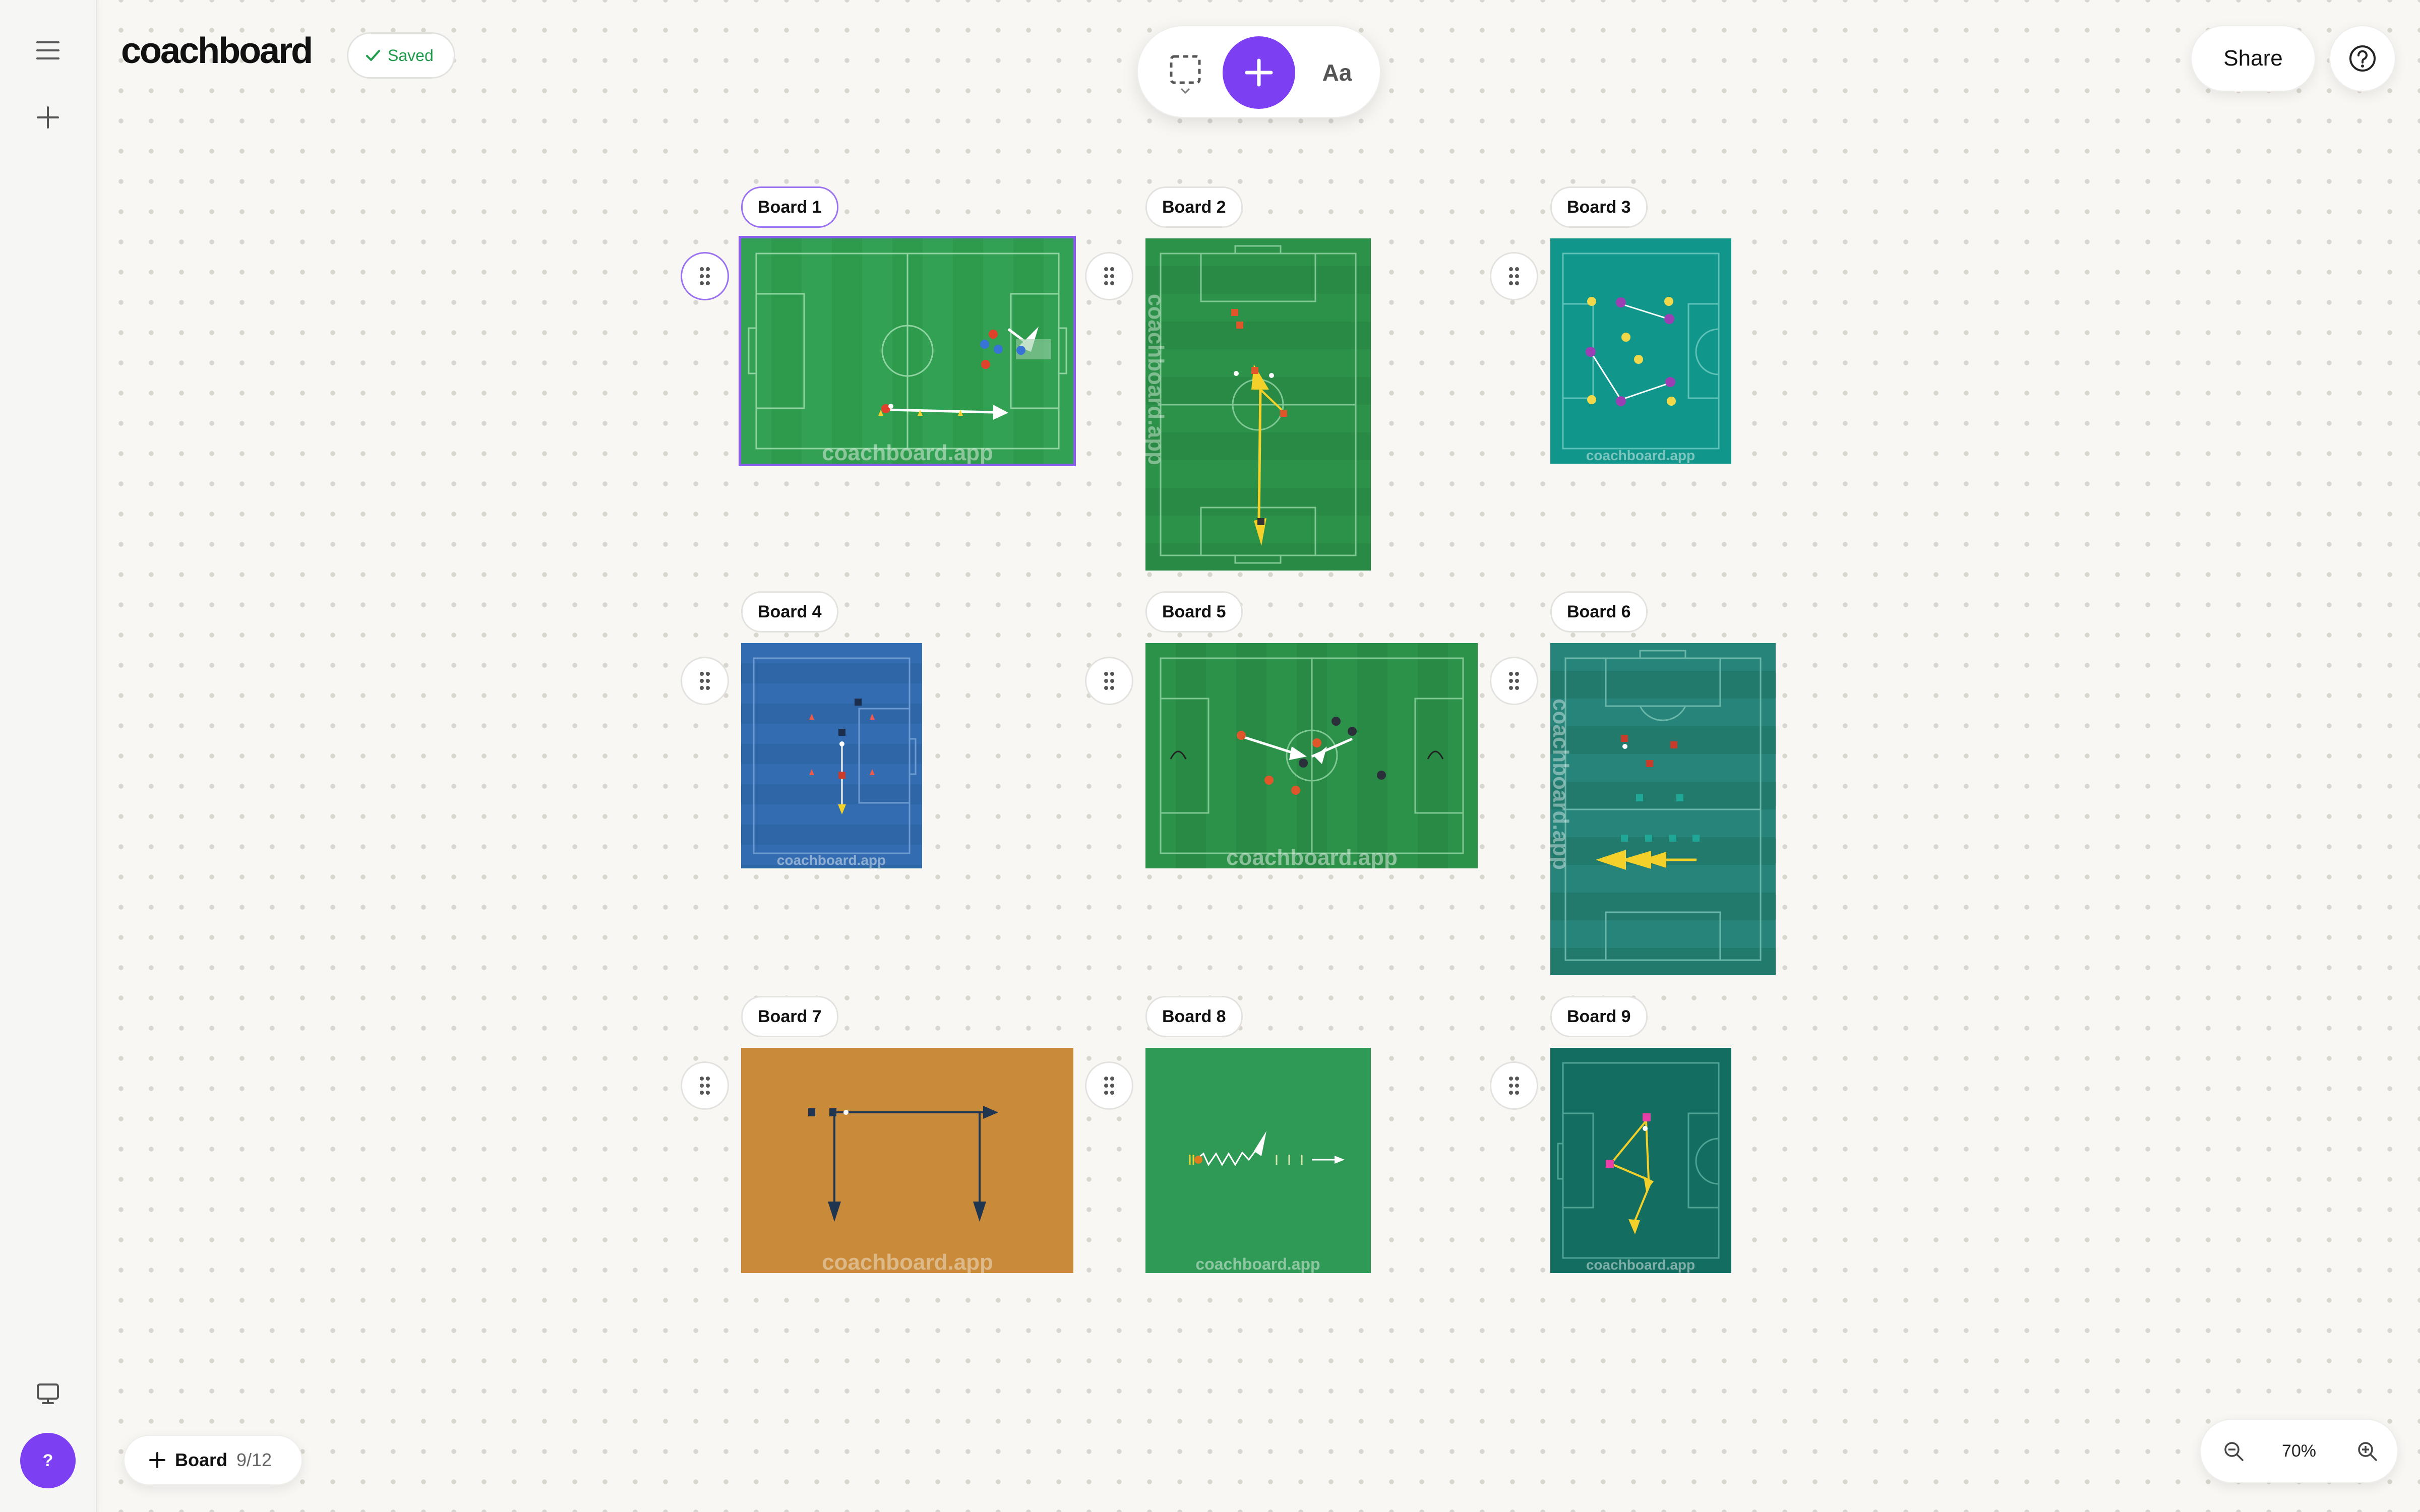 Image resolution: width=2420 pixels, height=1512 pixels. Describe the element at coordinates (907, 452) in the screenshot. I see `board-1-watermark: coachboard.app` at that location.